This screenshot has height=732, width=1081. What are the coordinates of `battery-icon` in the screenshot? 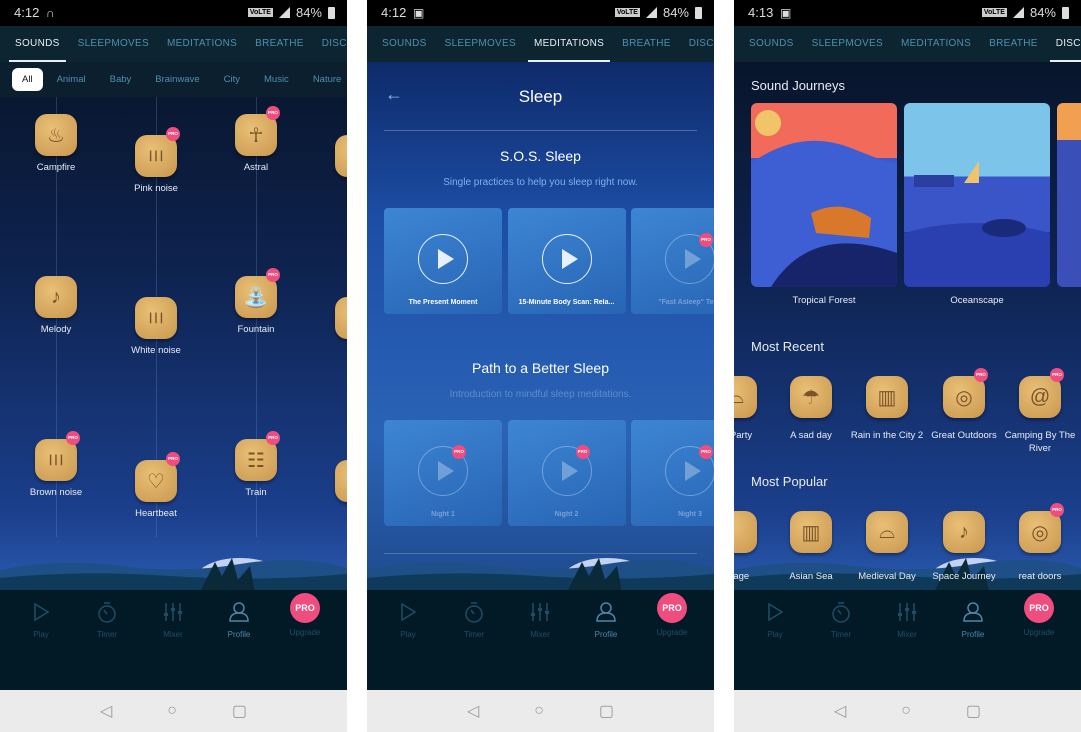 It's located at (698, 12).